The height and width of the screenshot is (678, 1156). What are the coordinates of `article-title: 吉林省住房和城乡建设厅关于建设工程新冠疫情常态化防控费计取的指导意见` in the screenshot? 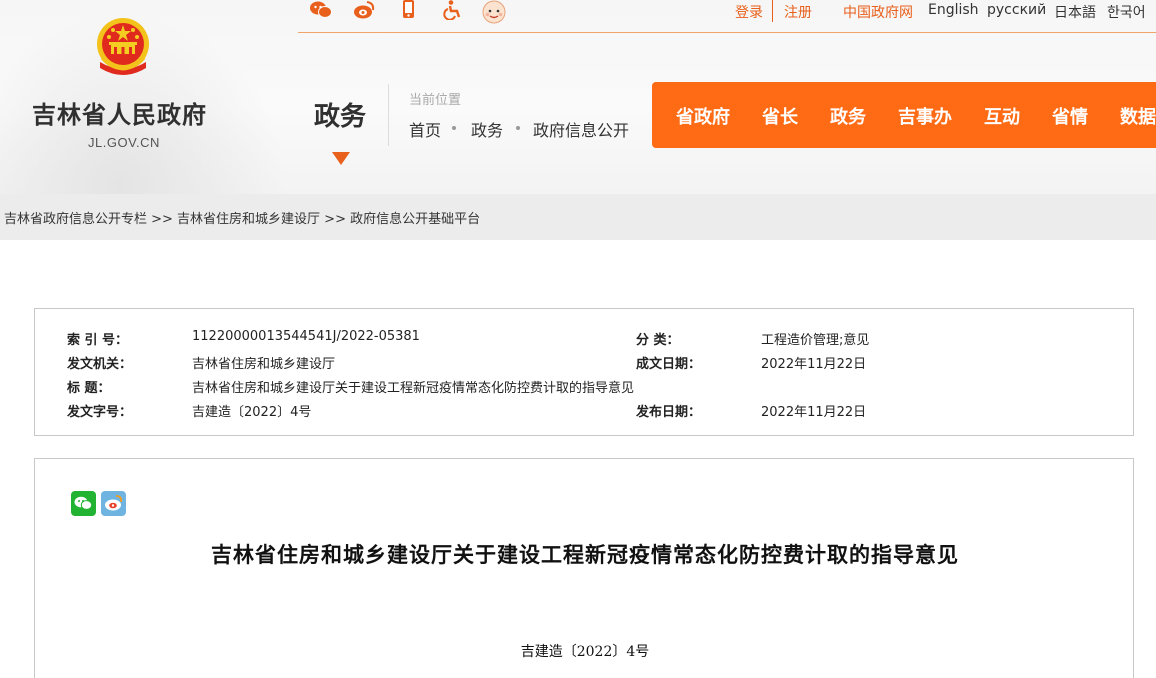 It's located at (585, 554).